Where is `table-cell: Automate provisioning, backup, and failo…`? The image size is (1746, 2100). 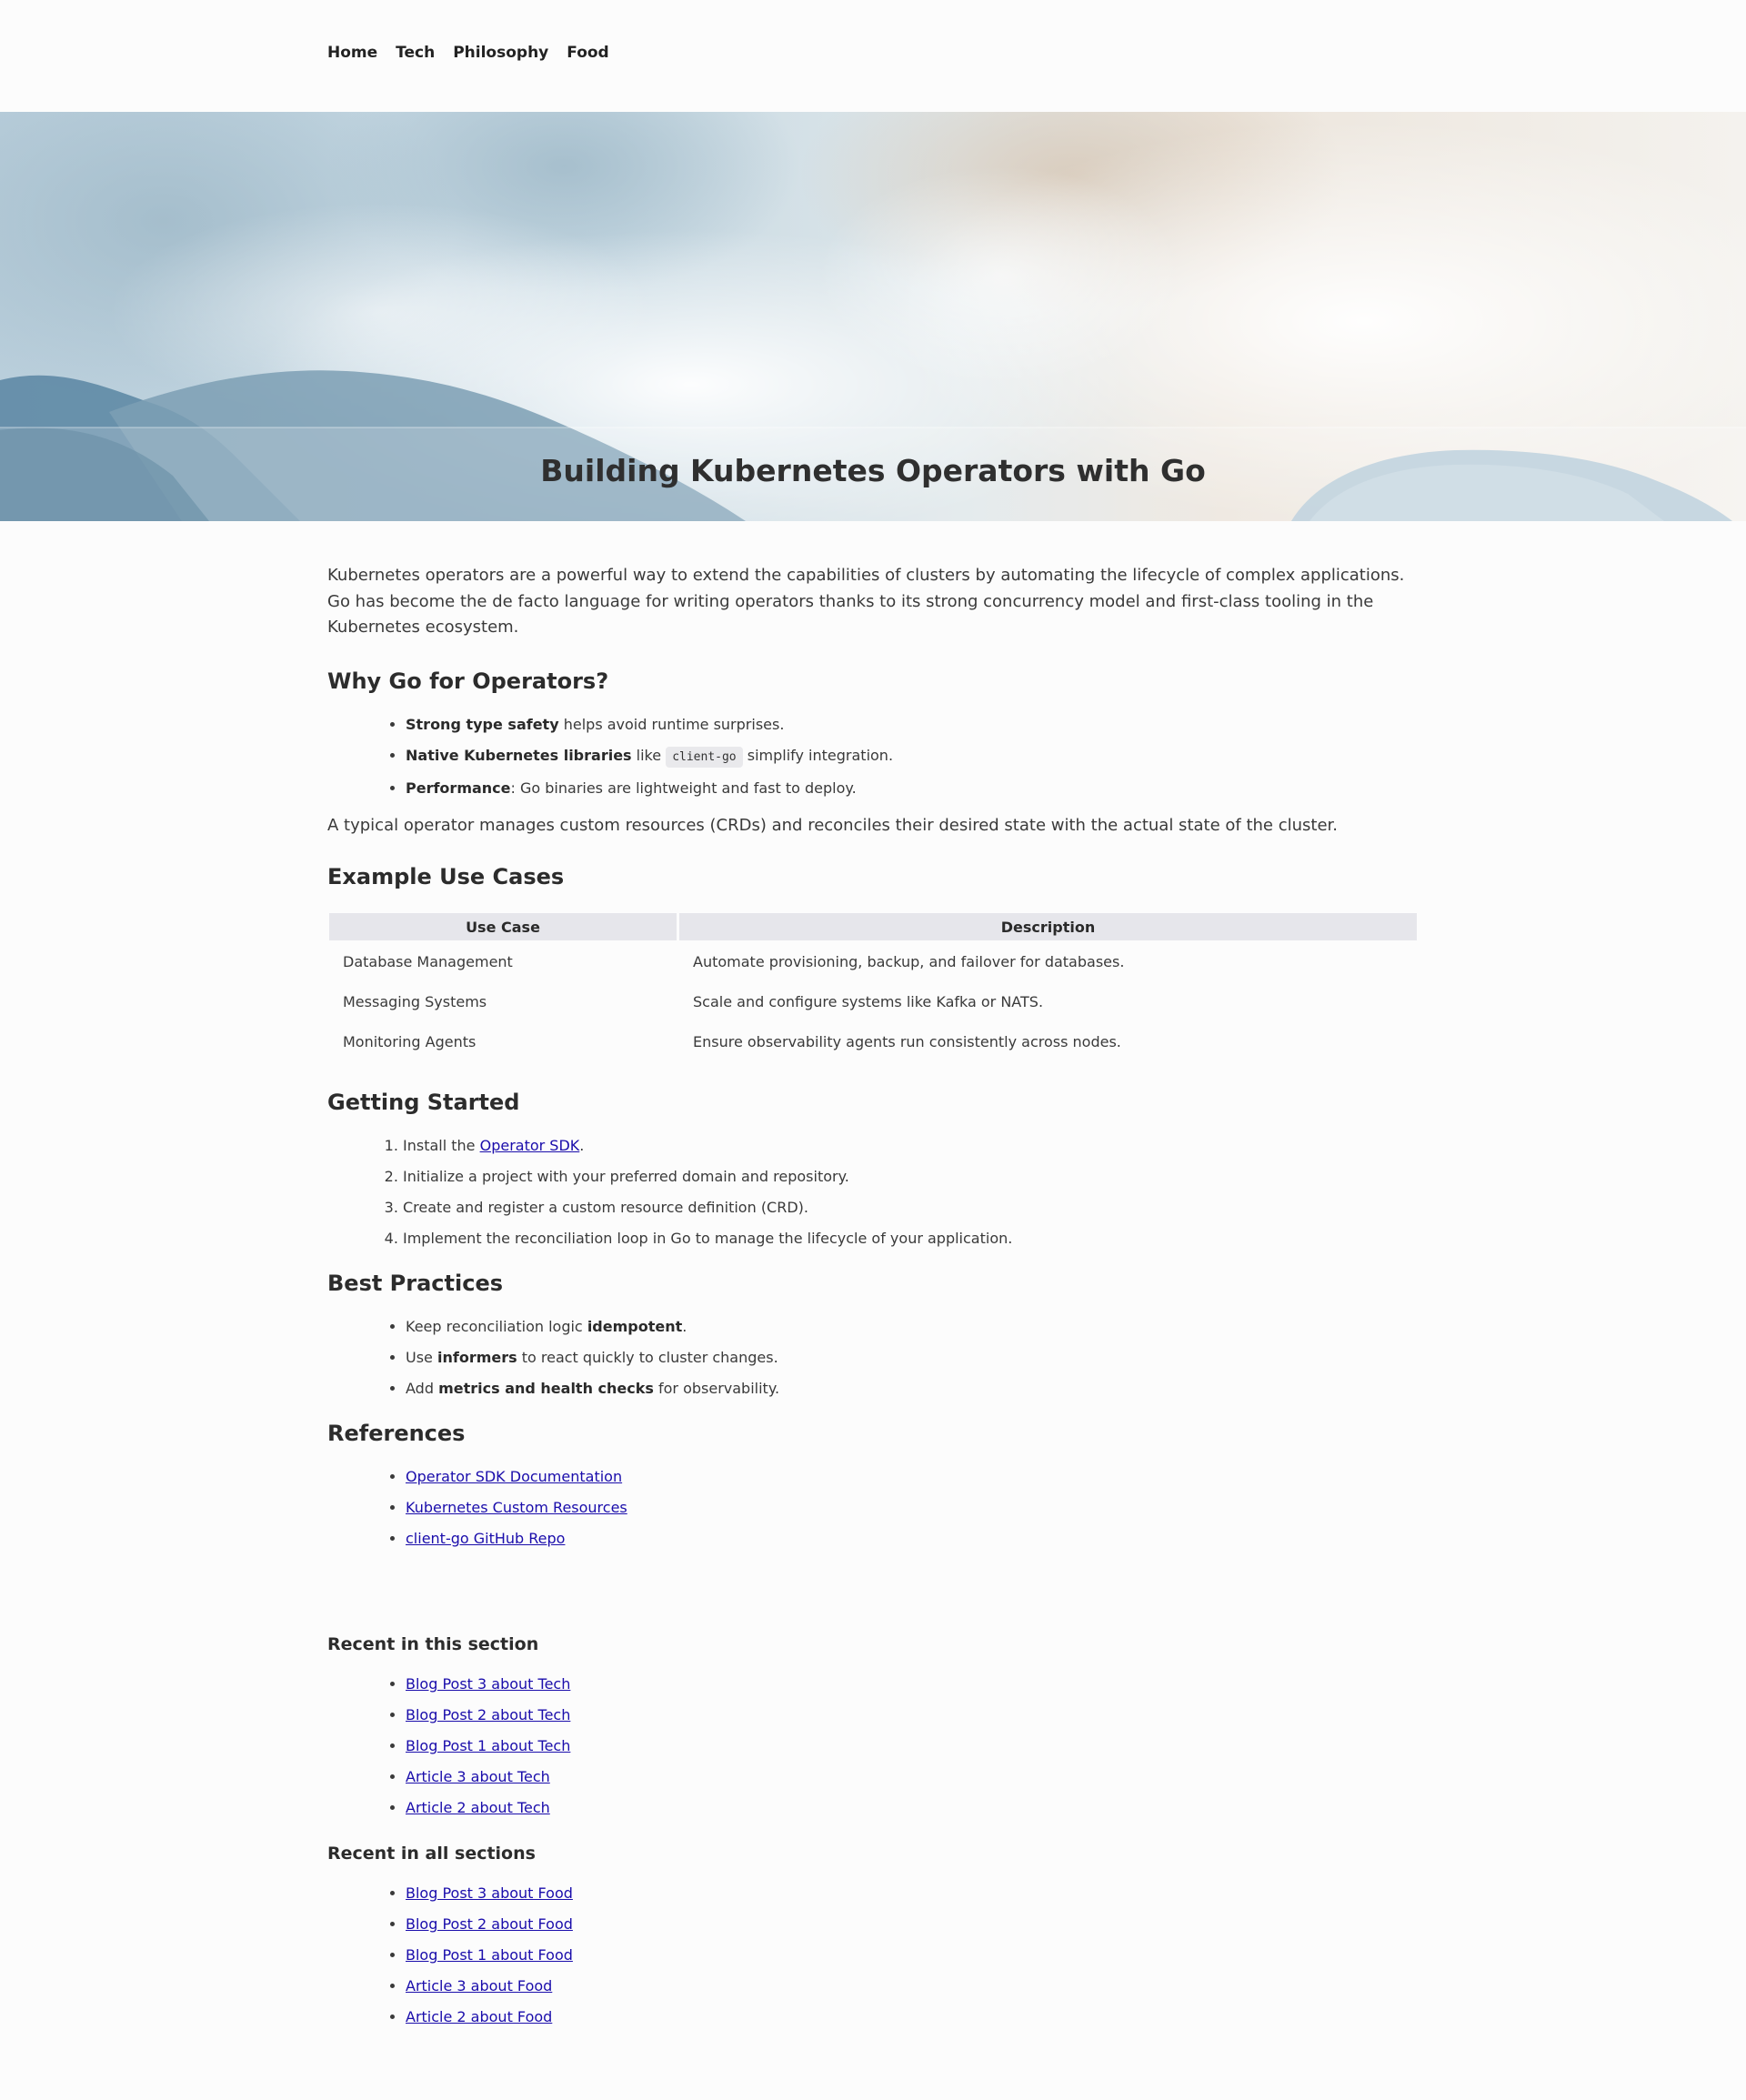 table-cell: Automate provisioning, backup, and failo… is located at coordinates (909, 961).